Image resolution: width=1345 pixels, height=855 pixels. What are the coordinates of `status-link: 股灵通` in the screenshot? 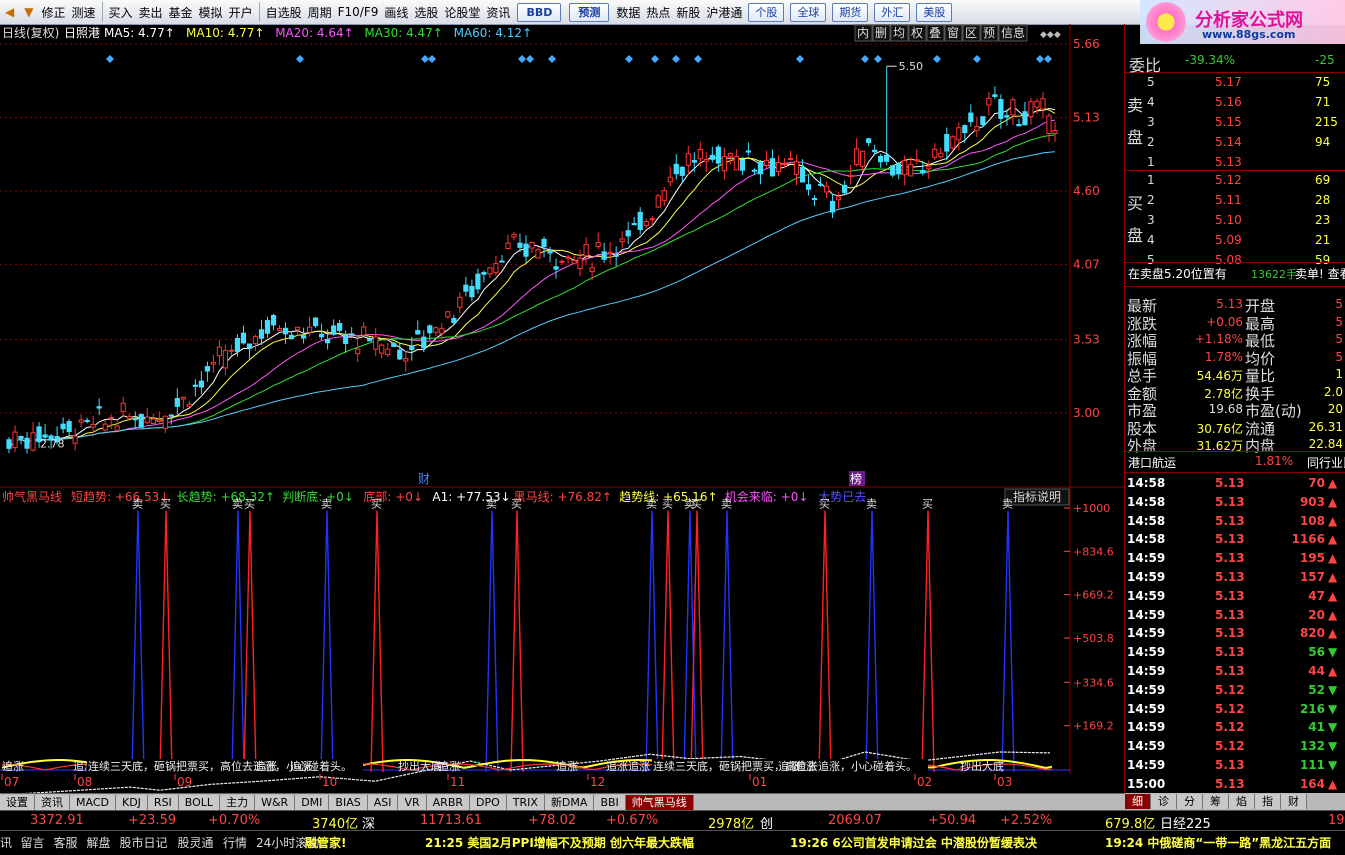 It's located at (196, 842).